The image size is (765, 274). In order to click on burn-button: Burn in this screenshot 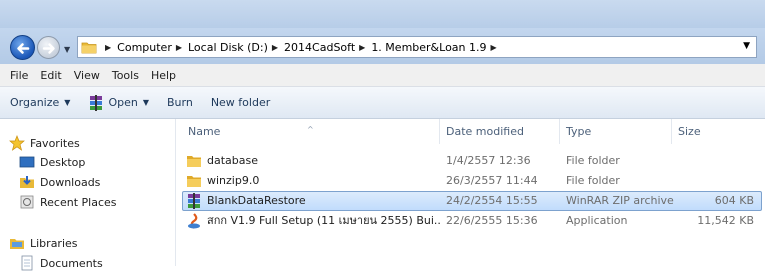, I will do `click(180, 102)`.